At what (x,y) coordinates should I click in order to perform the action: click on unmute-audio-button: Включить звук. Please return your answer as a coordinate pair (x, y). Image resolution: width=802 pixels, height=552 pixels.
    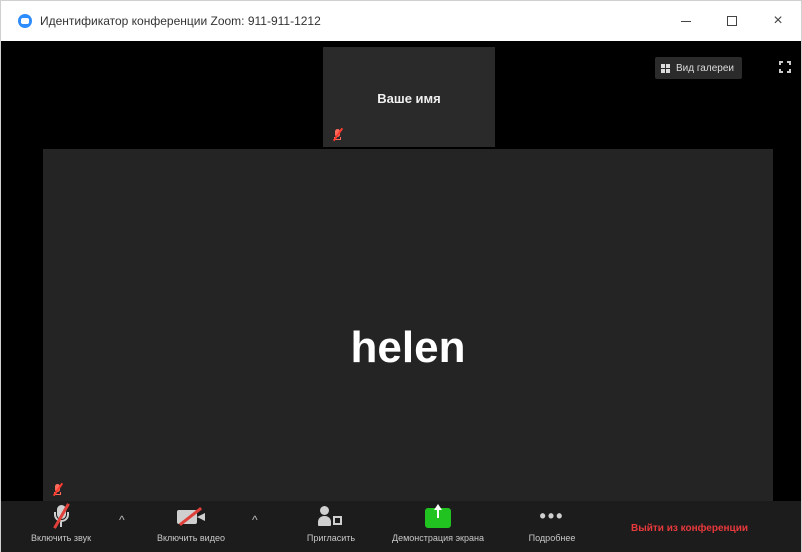
    Looking at the image, I should click on (61, 526).